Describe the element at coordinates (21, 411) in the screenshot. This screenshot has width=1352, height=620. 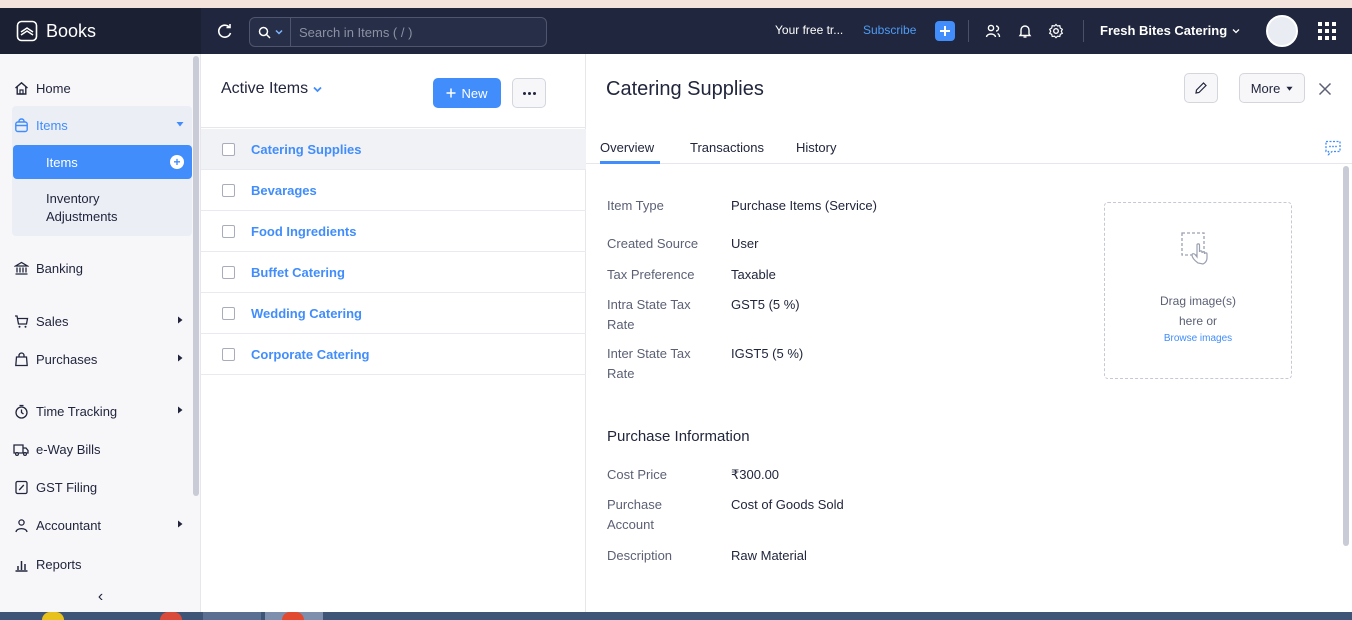
I see `stopwatch-icon` at that location.